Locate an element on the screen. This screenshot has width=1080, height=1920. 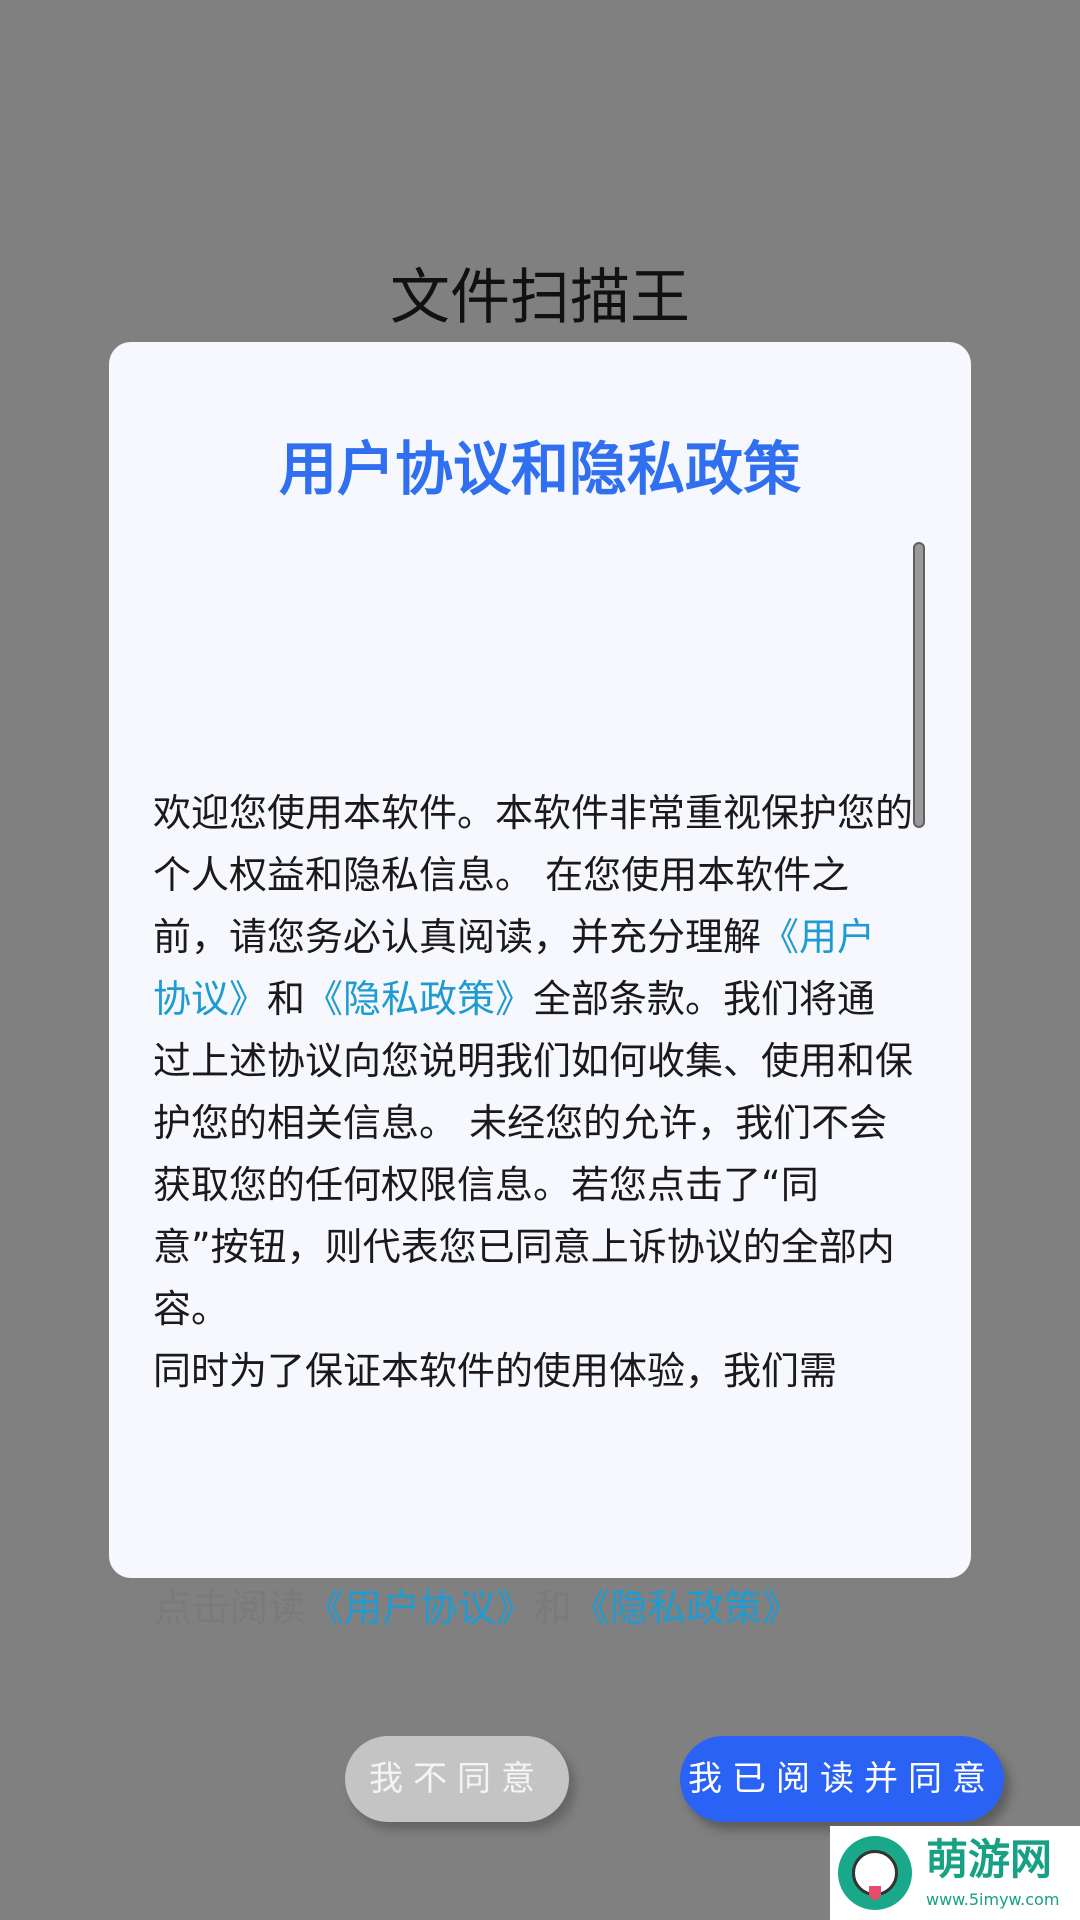
dog-mascot-icon is located at coordinates (875, 1873).